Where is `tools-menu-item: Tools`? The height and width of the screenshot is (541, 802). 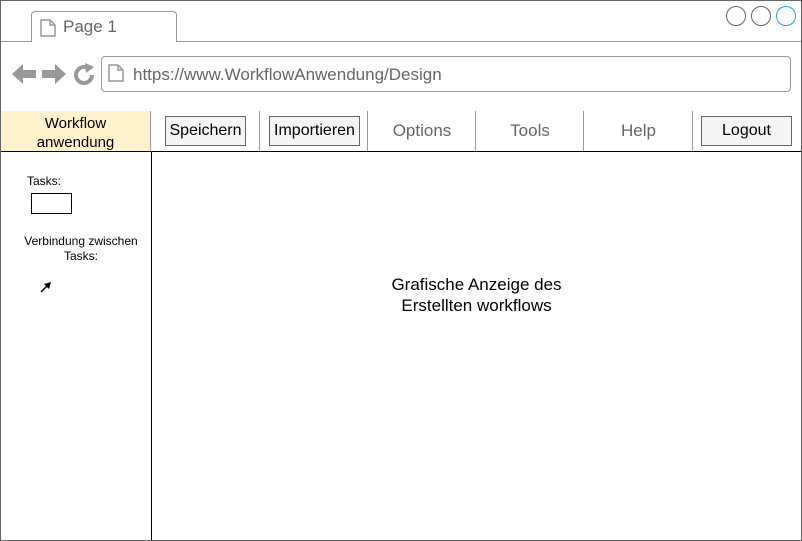 tools-menu-item: Tools is located at coordinates (530, 131).